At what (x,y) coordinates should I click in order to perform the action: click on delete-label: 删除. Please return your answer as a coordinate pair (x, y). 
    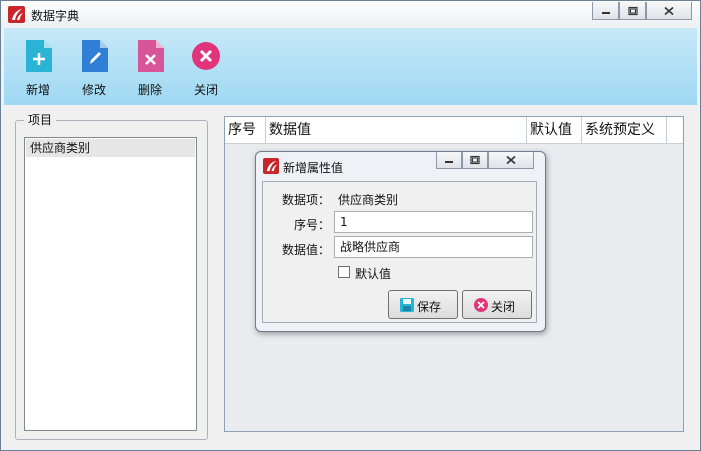
    Looking at the image, I should click on (149, 90).